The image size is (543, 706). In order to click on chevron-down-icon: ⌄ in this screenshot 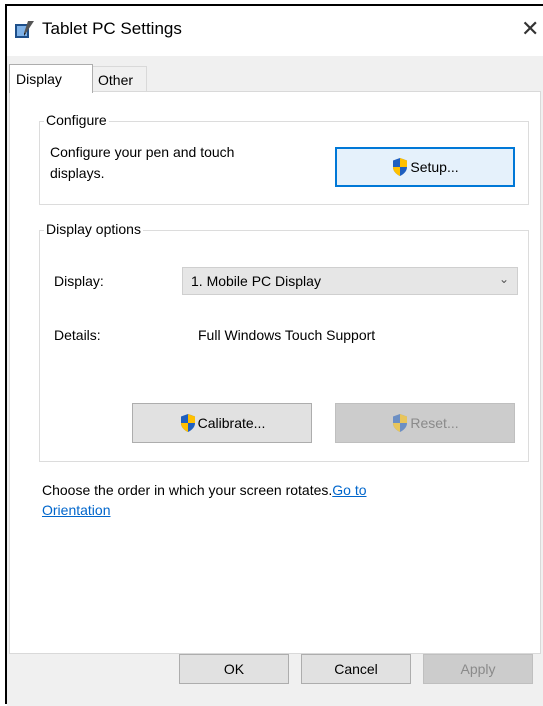, I will do `click(503, 279)`.